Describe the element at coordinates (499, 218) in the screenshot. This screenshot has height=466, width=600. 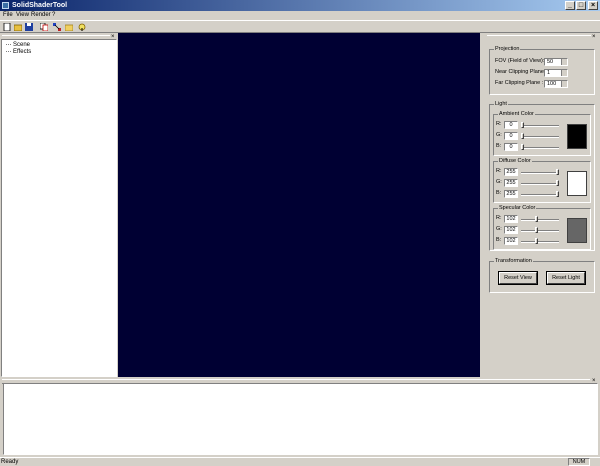
I see `specular-r-label: R:` at that location.